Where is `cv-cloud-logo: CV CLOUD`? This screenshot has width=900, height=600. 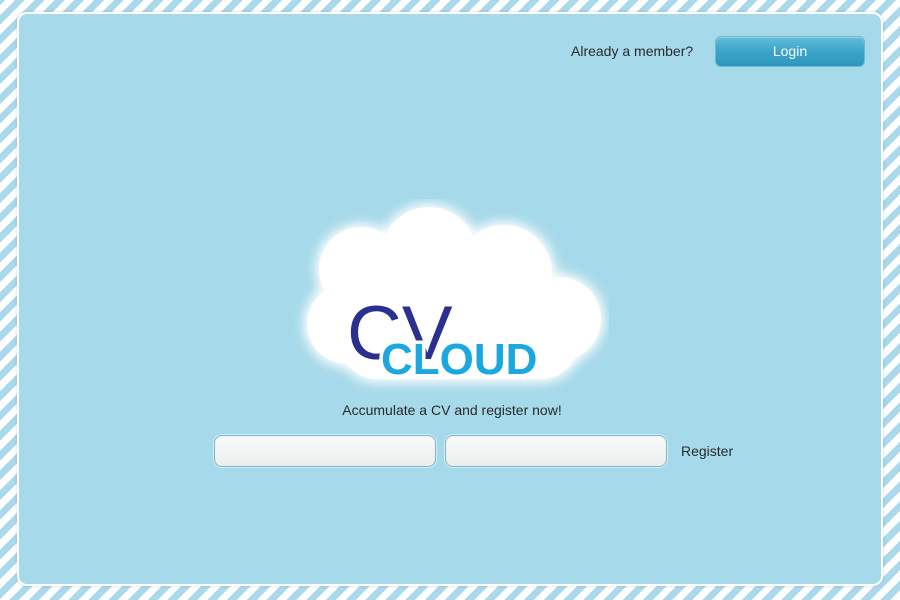
cv-cloud-logo: CV CLOUD is located at coordinates (454, 297).